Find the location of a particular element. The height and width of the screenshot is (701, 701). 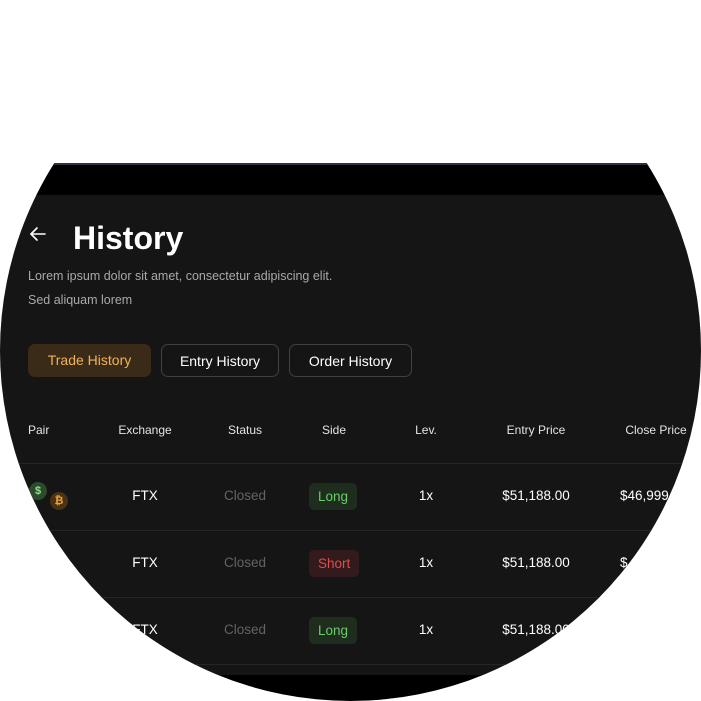

cell-close-price: $46,999 is located at coordinates (644, 495).